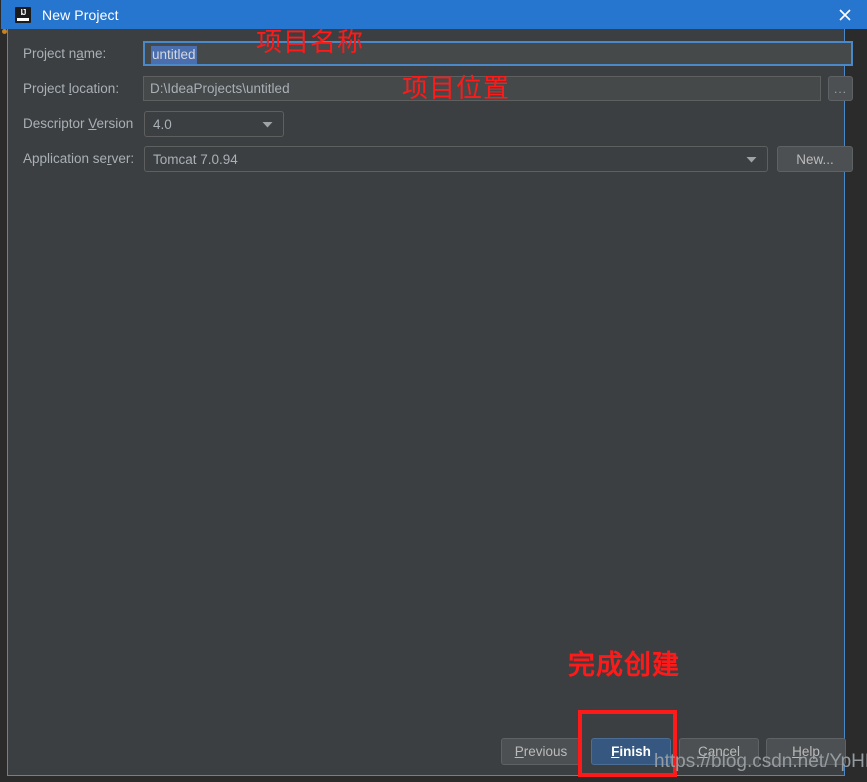 Image resolution: width=867 pixels, height=782 pixels. I want to click on descriptor-version-label-mnemonic: V, so click(92, 123).